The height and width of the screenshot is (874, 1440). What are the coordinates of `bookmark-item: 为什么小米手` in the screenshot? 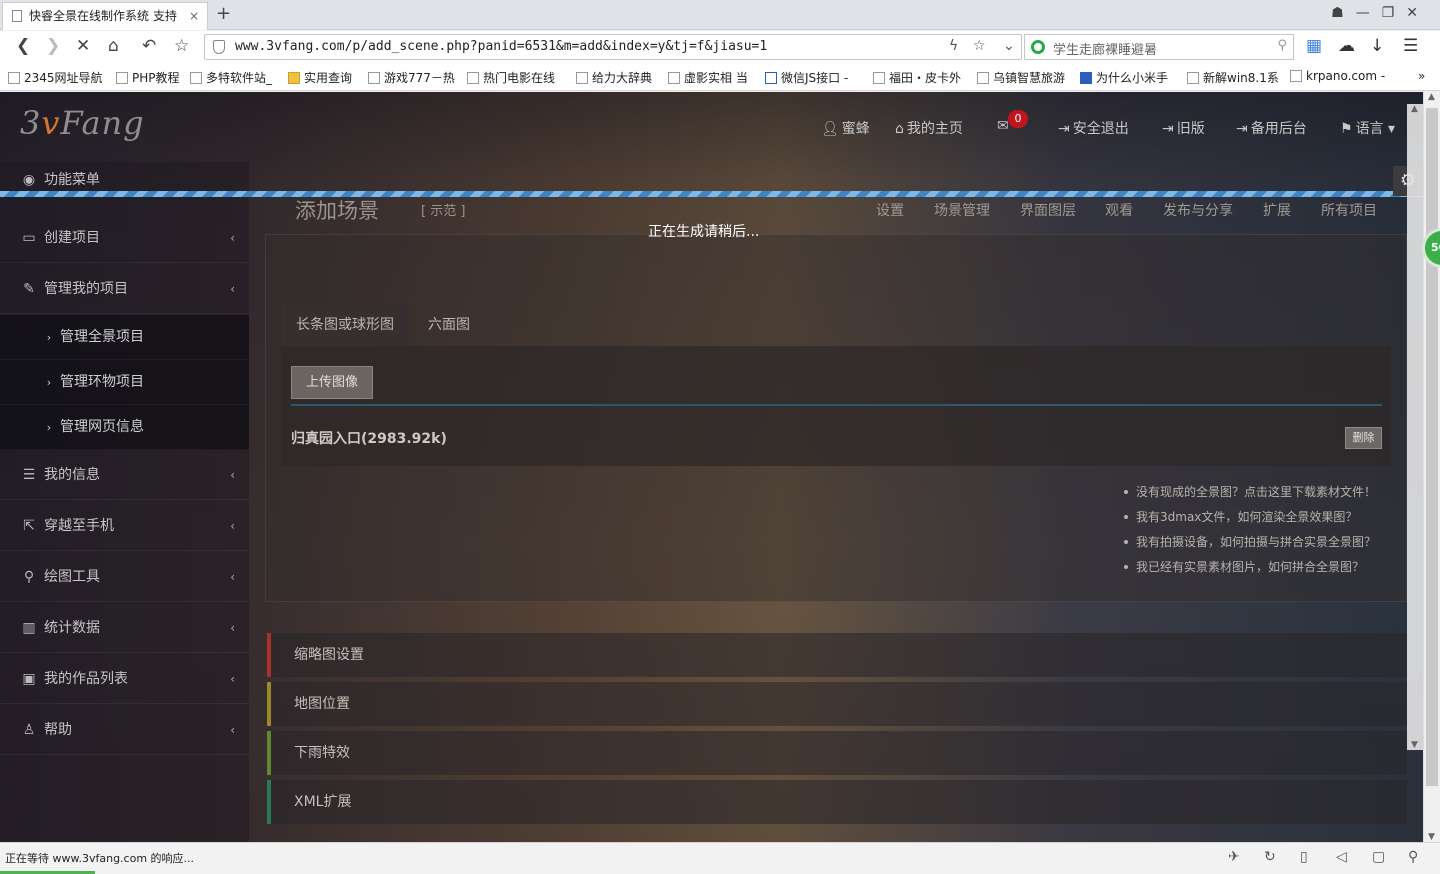 It's located at (1124, 77).